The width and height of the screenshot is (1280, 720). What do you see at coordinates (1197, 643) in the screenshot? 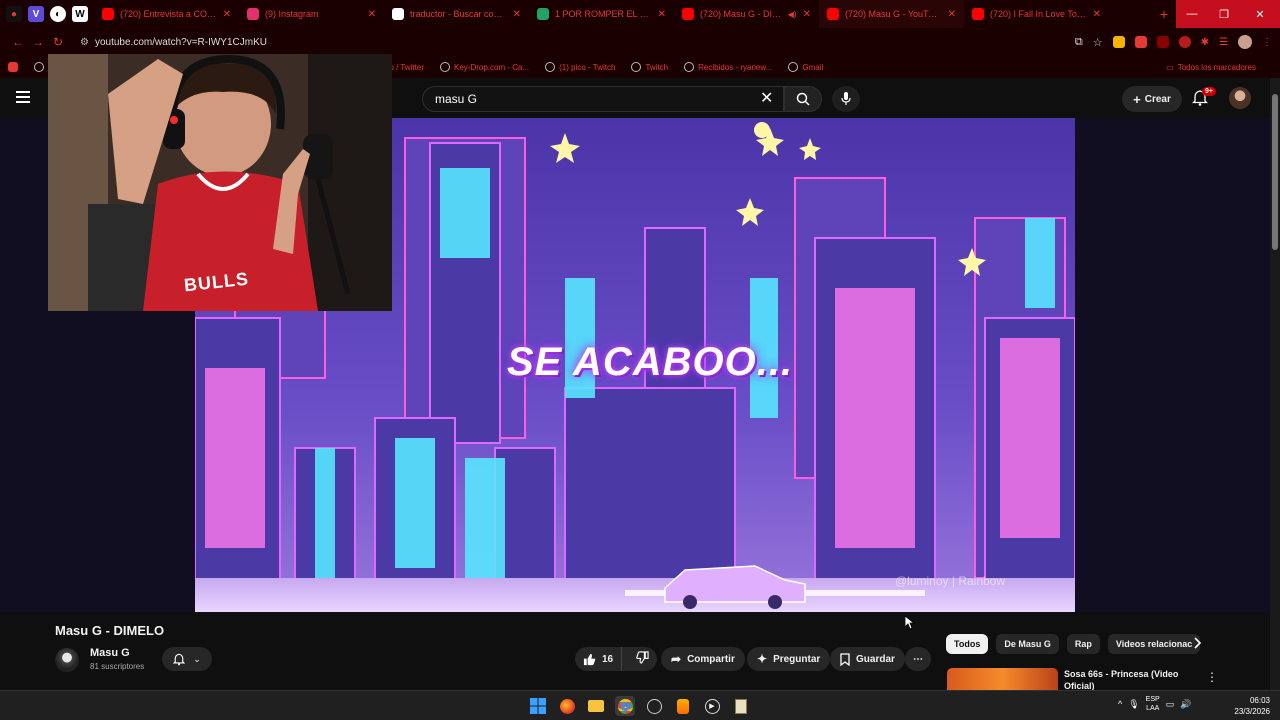
I see `chevron-right-icon` at bounding box center [1197, 643].